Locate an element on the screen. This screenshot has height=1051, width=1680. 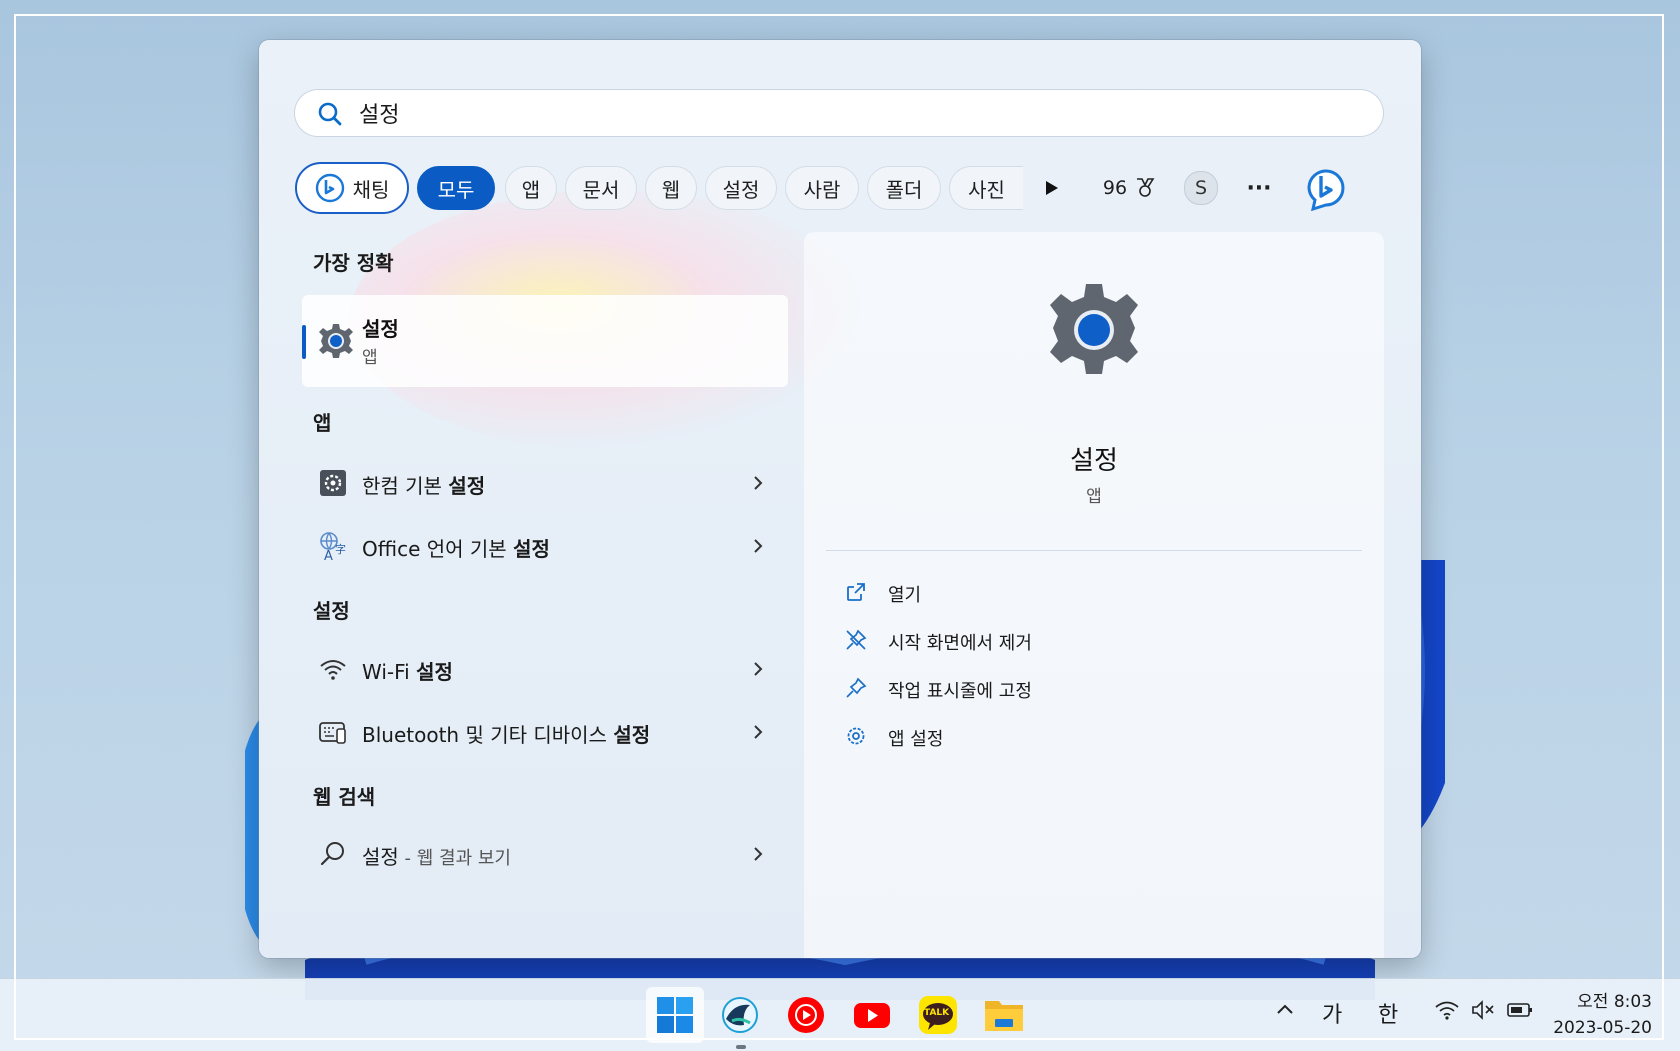
result-label: Office 언어 기본 설정 is located at coordinates (456, 549).